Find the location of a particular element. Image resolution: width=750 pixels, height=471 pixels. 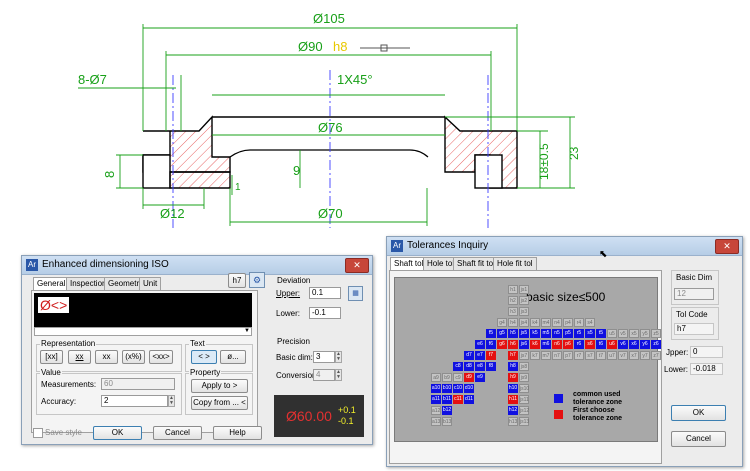

tol-cell-c10: c10 is located at coordinates (458, 388).